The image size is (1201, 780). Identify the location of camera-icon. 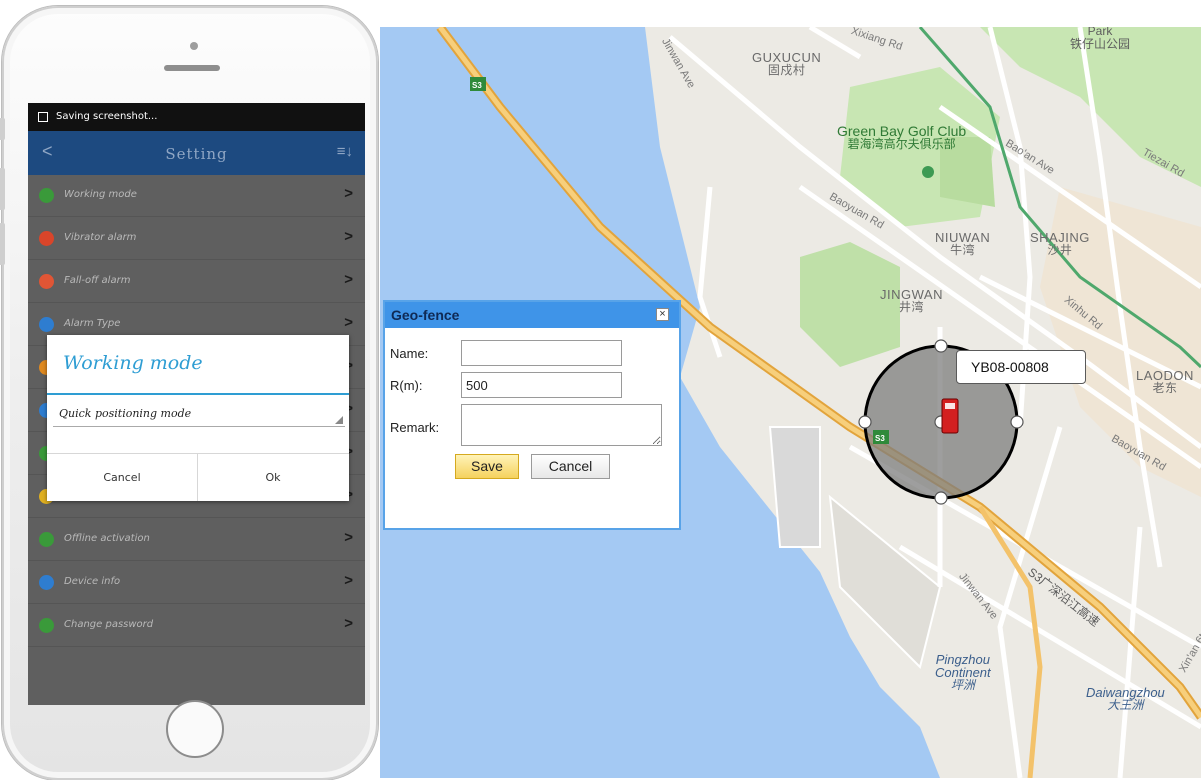
(194, 46).